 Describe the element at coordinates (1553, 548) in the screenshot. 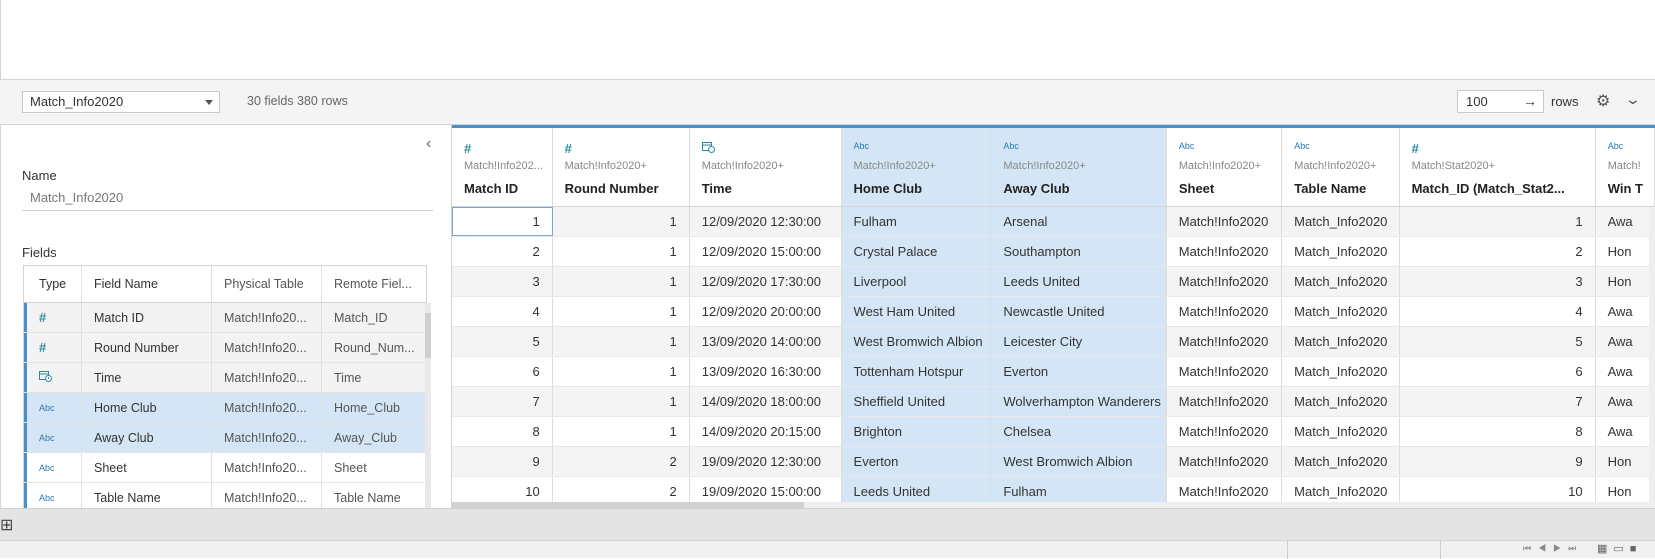

I see `sheet-navigation-icons: ⏮◀▶⏭` at that location.